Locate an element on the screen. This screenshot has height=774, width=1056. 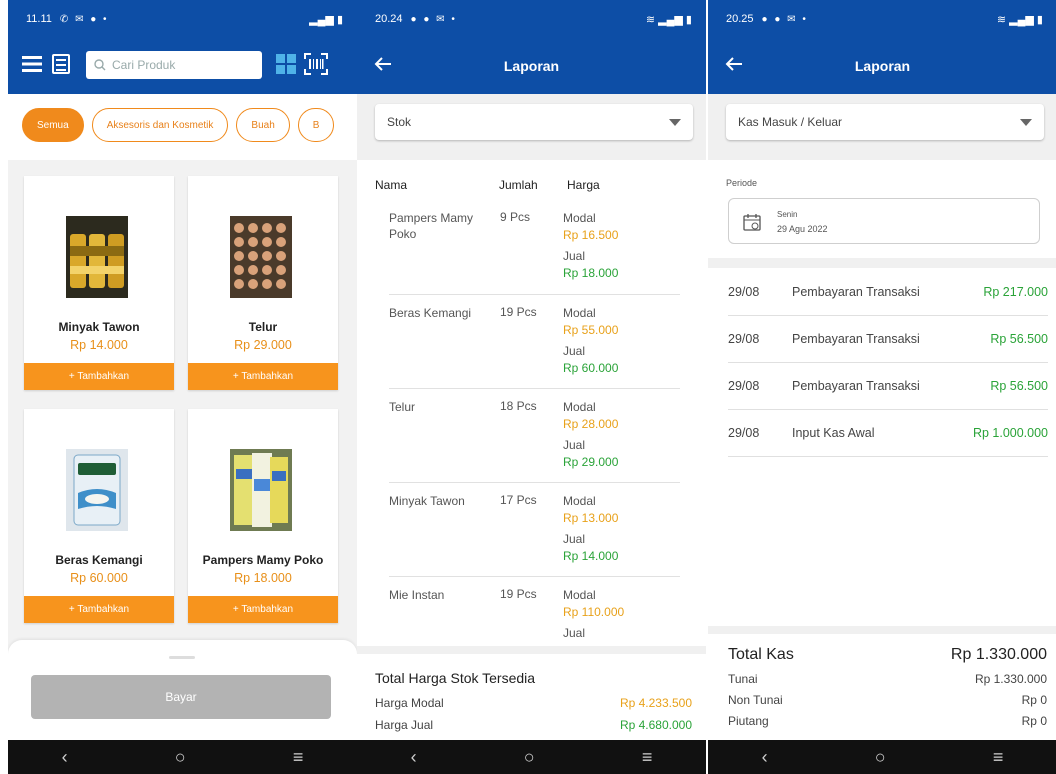
periode-label: Periode is located at coordinates (742, 183).